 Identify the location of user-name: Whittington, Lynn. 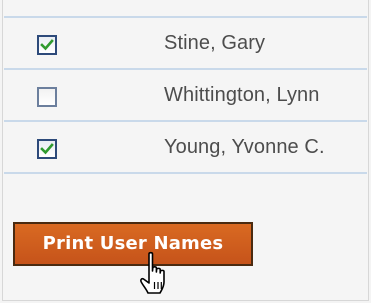
(242, 95).